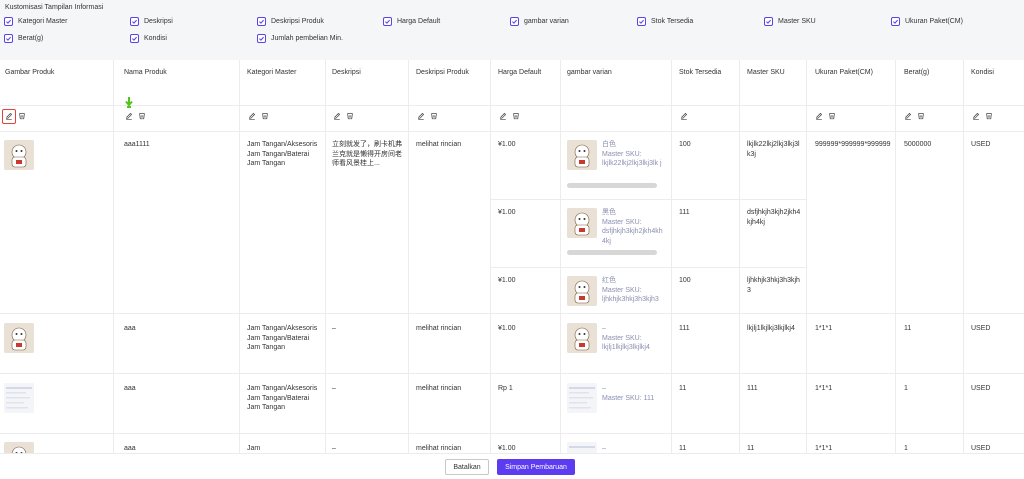 This screenshot has width=1024, height=479. I want to click on package-size: 999999*999999*999999, so click(853, 144).